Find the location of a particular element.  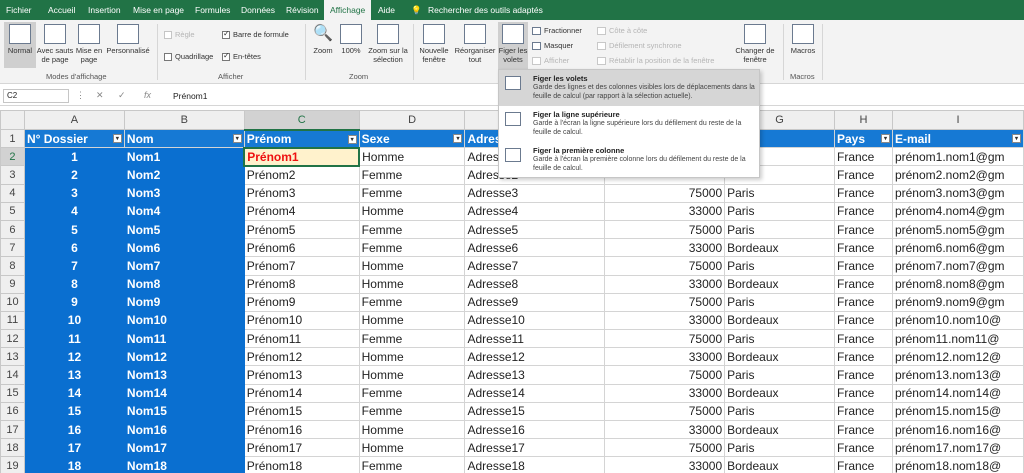

formula-bar-checkbox: Barre de formule is located at coordinates (255, 34).